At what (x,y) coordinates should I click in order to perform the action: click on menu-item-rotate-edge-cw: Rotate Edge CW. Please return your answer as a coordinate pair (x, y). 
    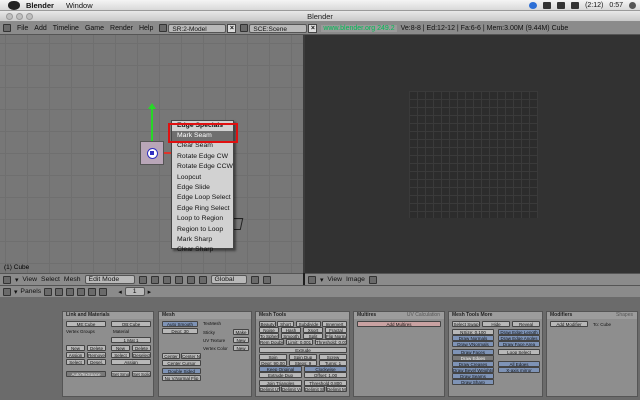
    Looking at the image, I should click on (202, 157).